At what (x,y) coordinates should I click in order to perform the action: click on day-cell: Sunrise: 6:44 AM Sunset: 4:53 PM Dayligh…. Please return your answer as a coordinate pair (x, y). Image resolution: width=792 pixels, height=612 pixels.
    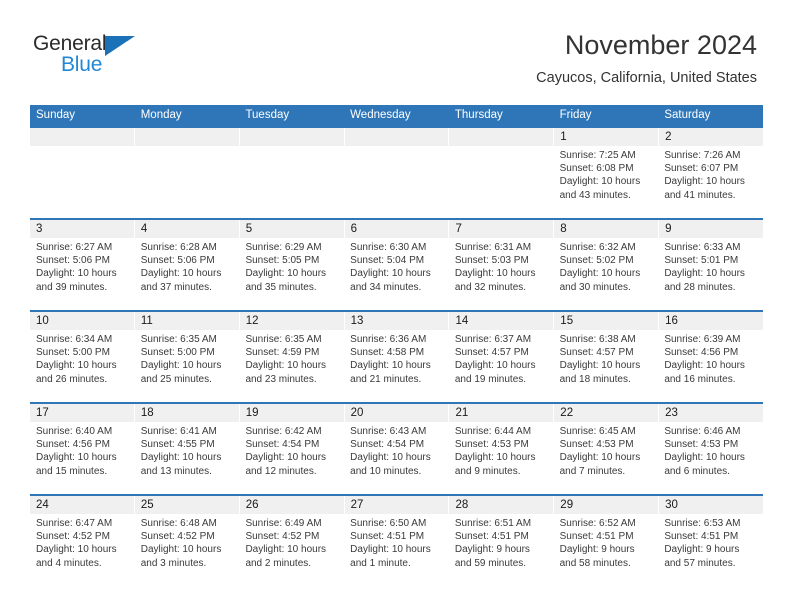
    Looking at the image, I should click on (501, 458).